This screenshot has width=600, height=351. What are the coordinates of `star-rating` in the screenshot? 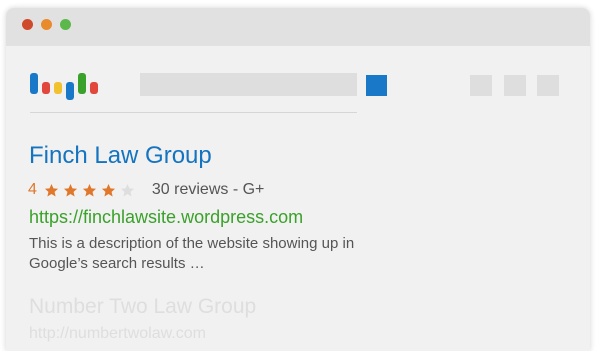 It's located at (91, 190).